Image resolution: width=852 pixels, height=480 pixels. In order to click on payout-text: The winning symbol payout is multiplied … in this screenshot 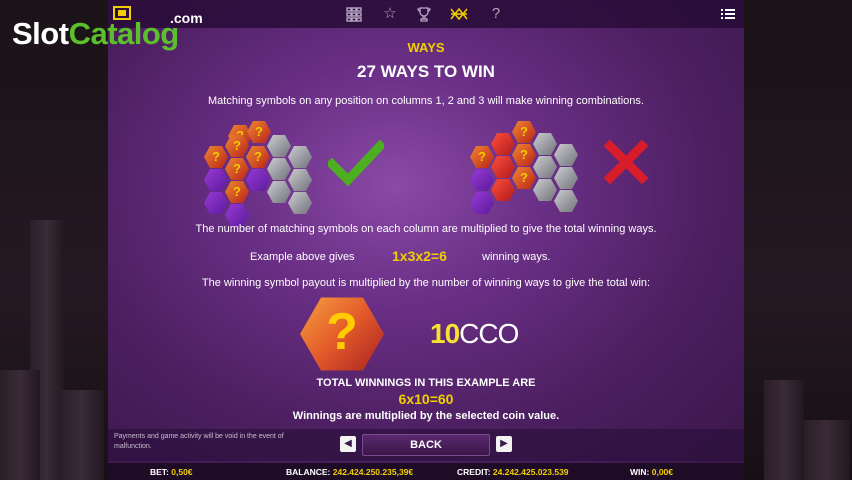, I will do `click(426, 283)`.